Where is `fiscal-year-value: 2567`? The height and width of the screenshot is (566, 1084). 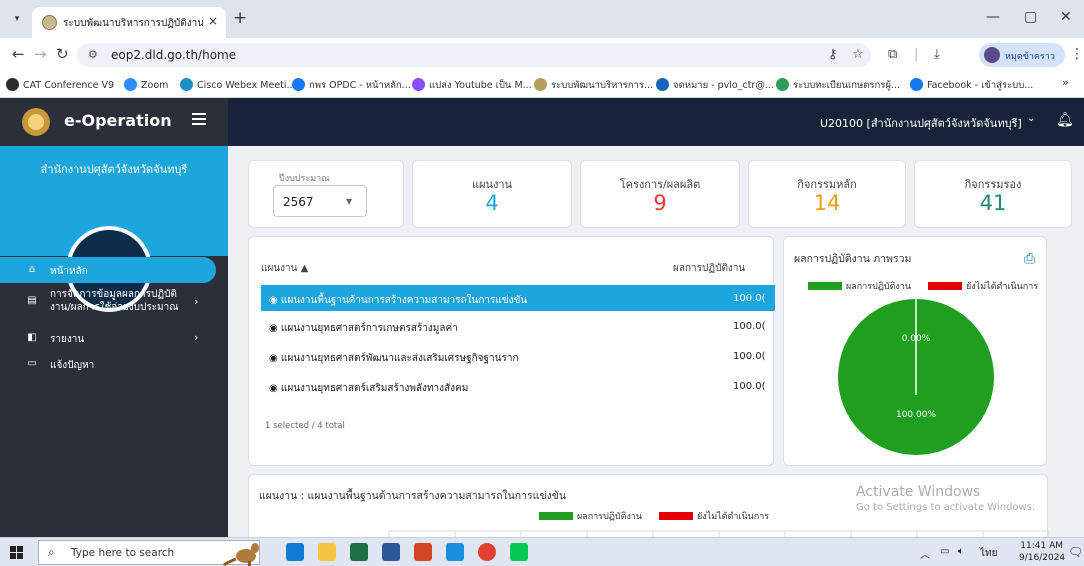
fiscal-year-value: 2567 is located at coordinates (298, 202).